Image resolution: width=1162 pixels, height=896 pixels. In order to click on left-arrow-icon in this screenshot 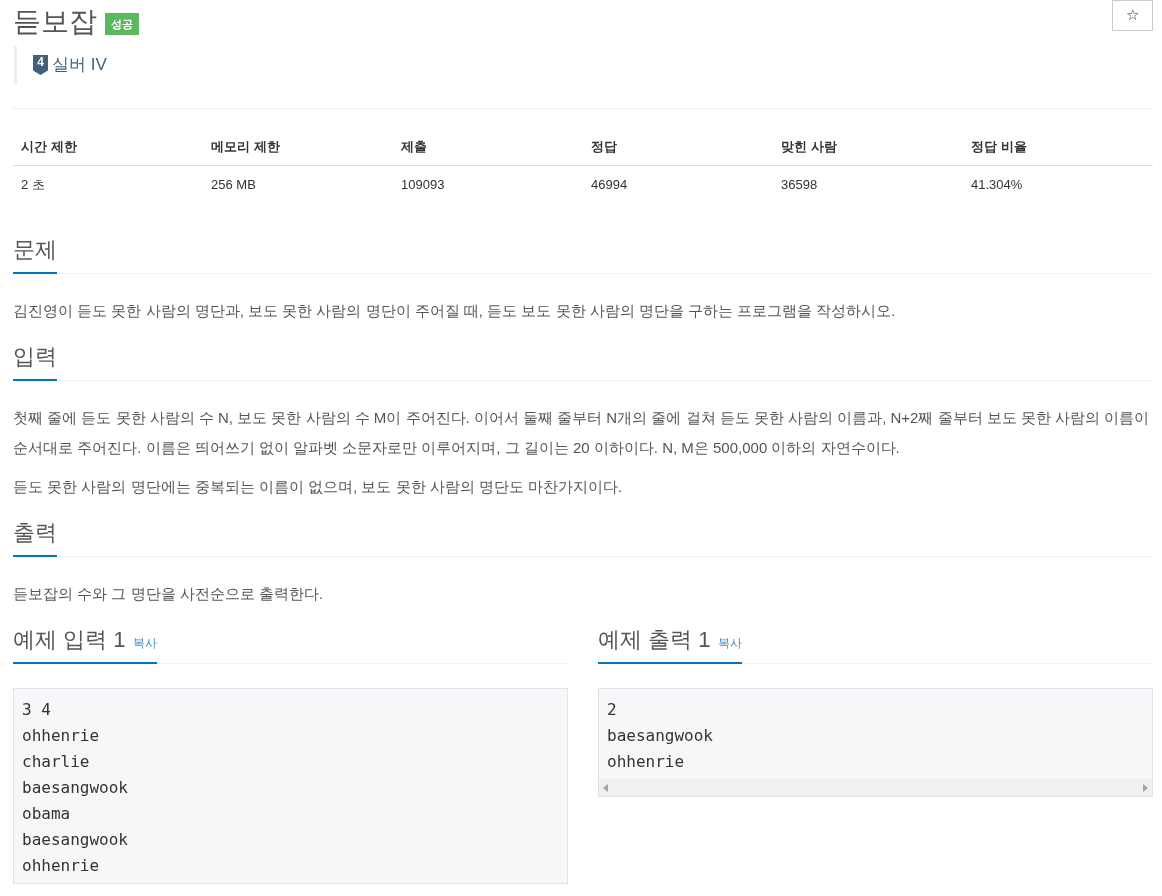, I will do `click(605, 787)`.